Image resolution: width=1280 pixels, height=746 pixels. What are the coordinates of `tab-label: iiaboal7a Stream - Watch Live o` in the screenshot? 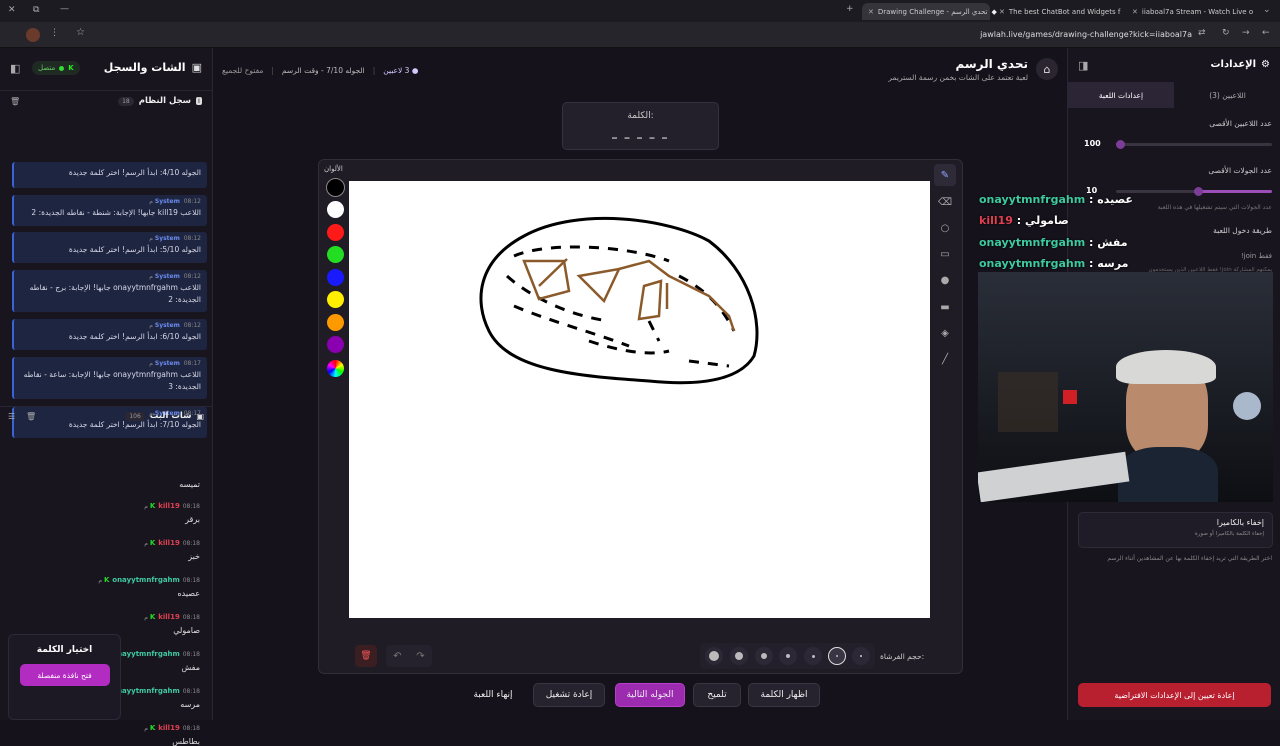 It's located at (1197, 11).